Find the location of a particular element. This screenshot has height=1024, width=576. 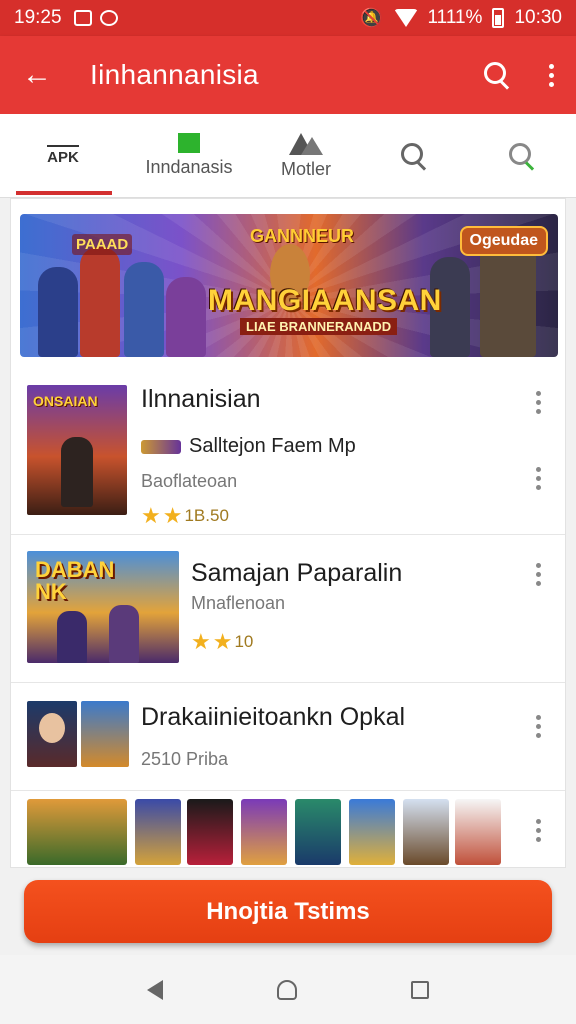

status-clock: 10:30 is located at coordinates (538, 17).